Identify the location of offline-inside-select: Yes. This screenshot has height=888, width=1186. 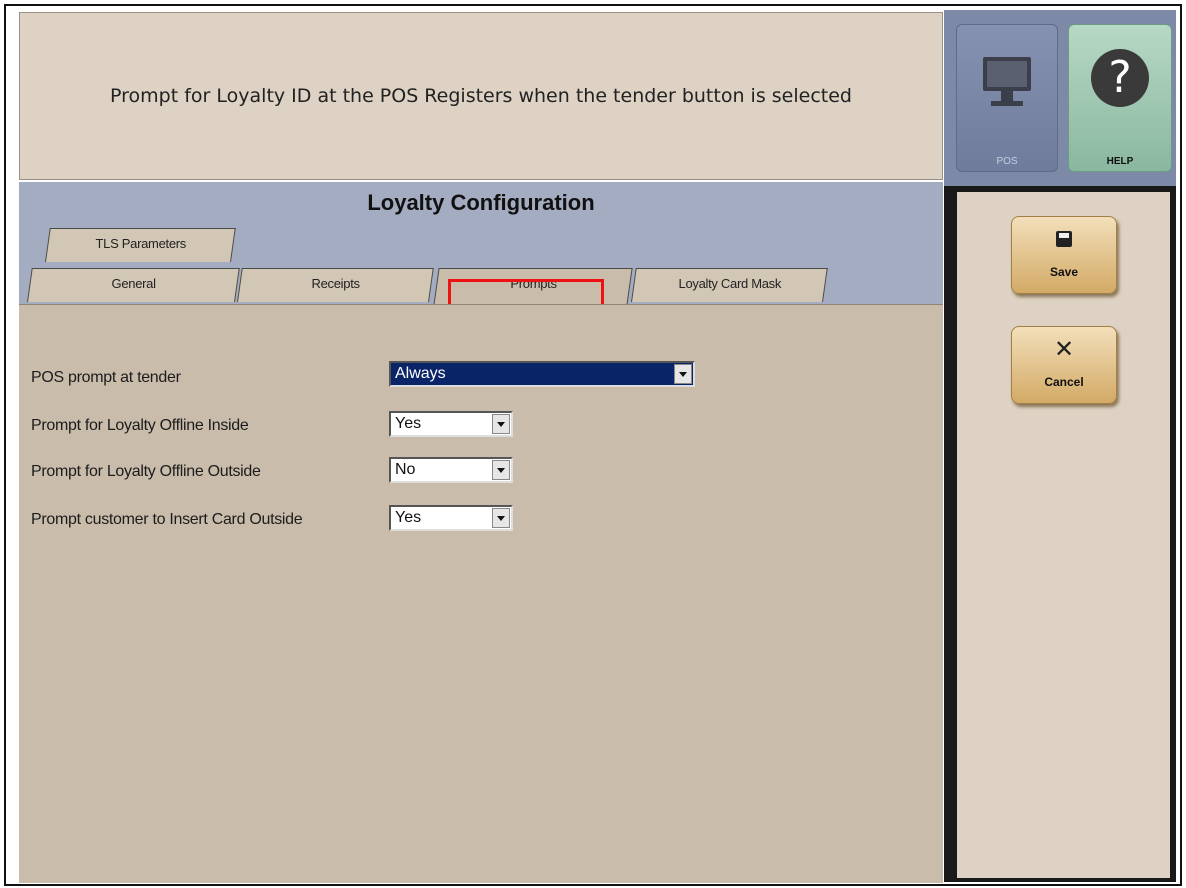
(451, 424).